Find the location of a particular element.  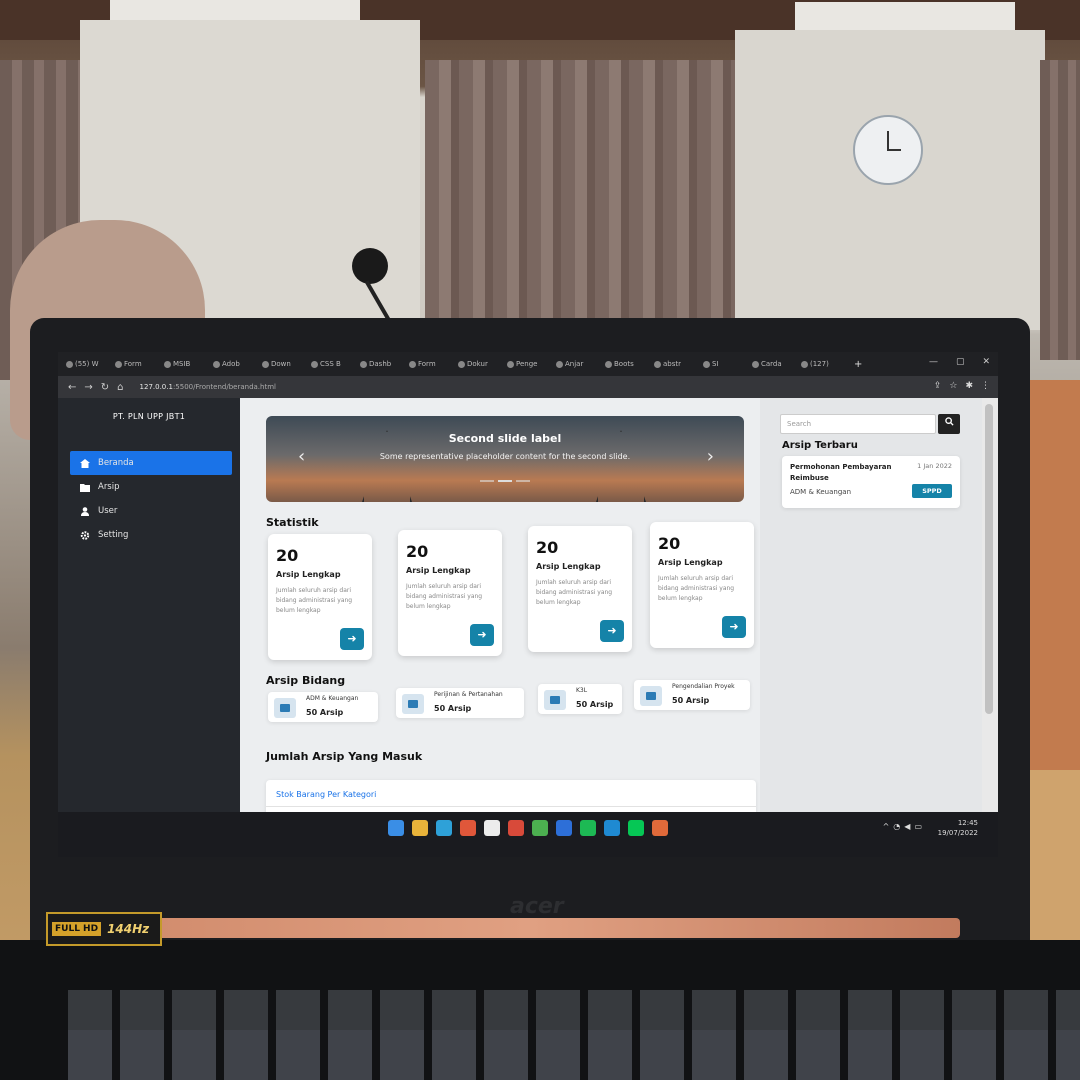

sidebar-item-beranda: Beranda is located at coordinates (151, 463).